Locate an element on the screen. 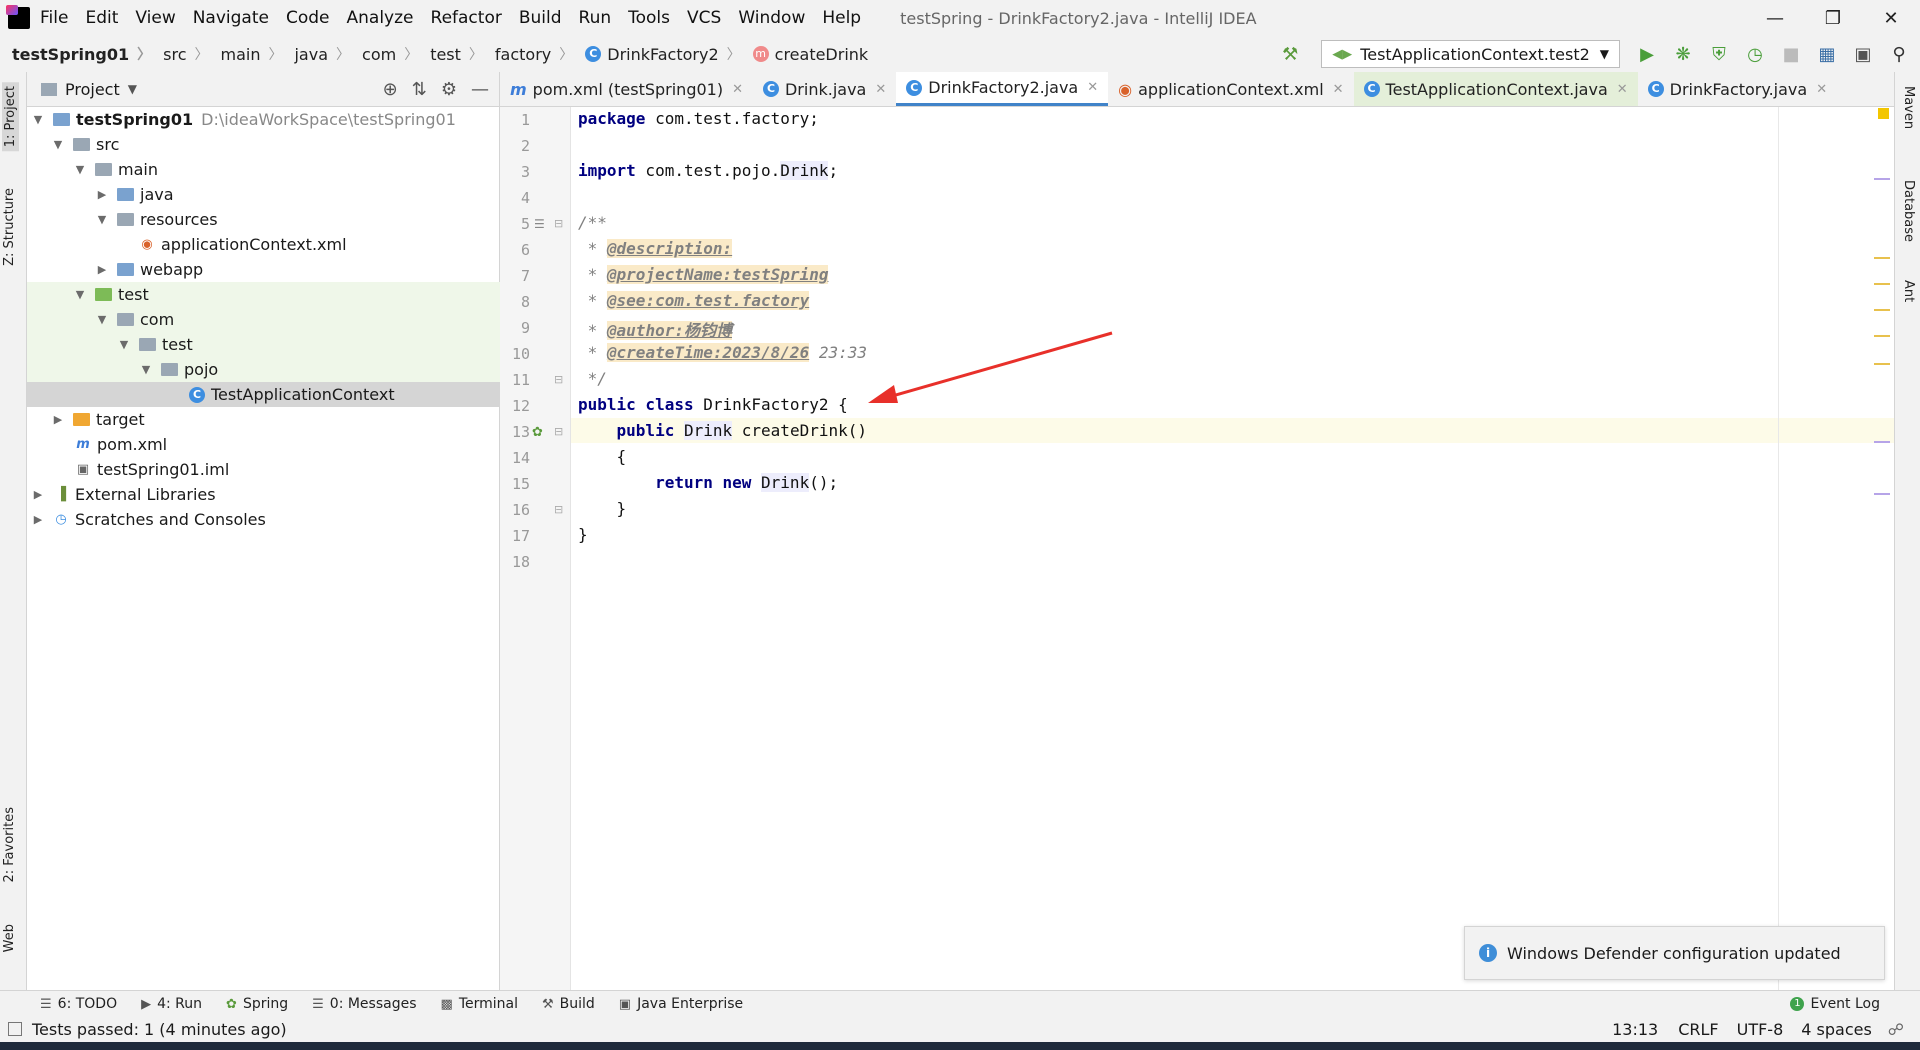  tool-build: ⚒ Build is located at coordinates (568, 1004).